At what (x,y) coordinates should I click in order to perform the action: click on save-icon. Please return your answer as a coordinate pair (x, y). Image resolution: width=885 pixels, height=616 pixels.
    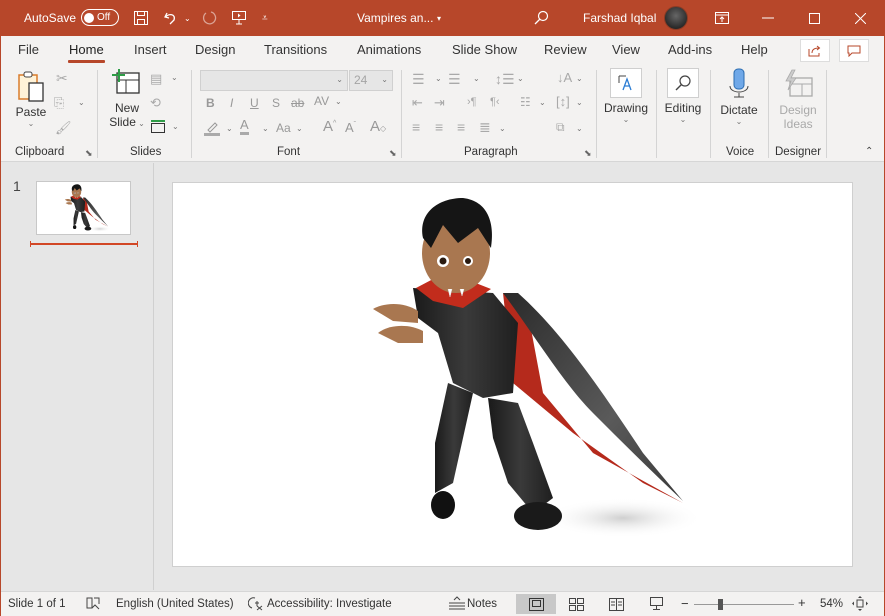
    Looking at the image, I should click on (141, 18).